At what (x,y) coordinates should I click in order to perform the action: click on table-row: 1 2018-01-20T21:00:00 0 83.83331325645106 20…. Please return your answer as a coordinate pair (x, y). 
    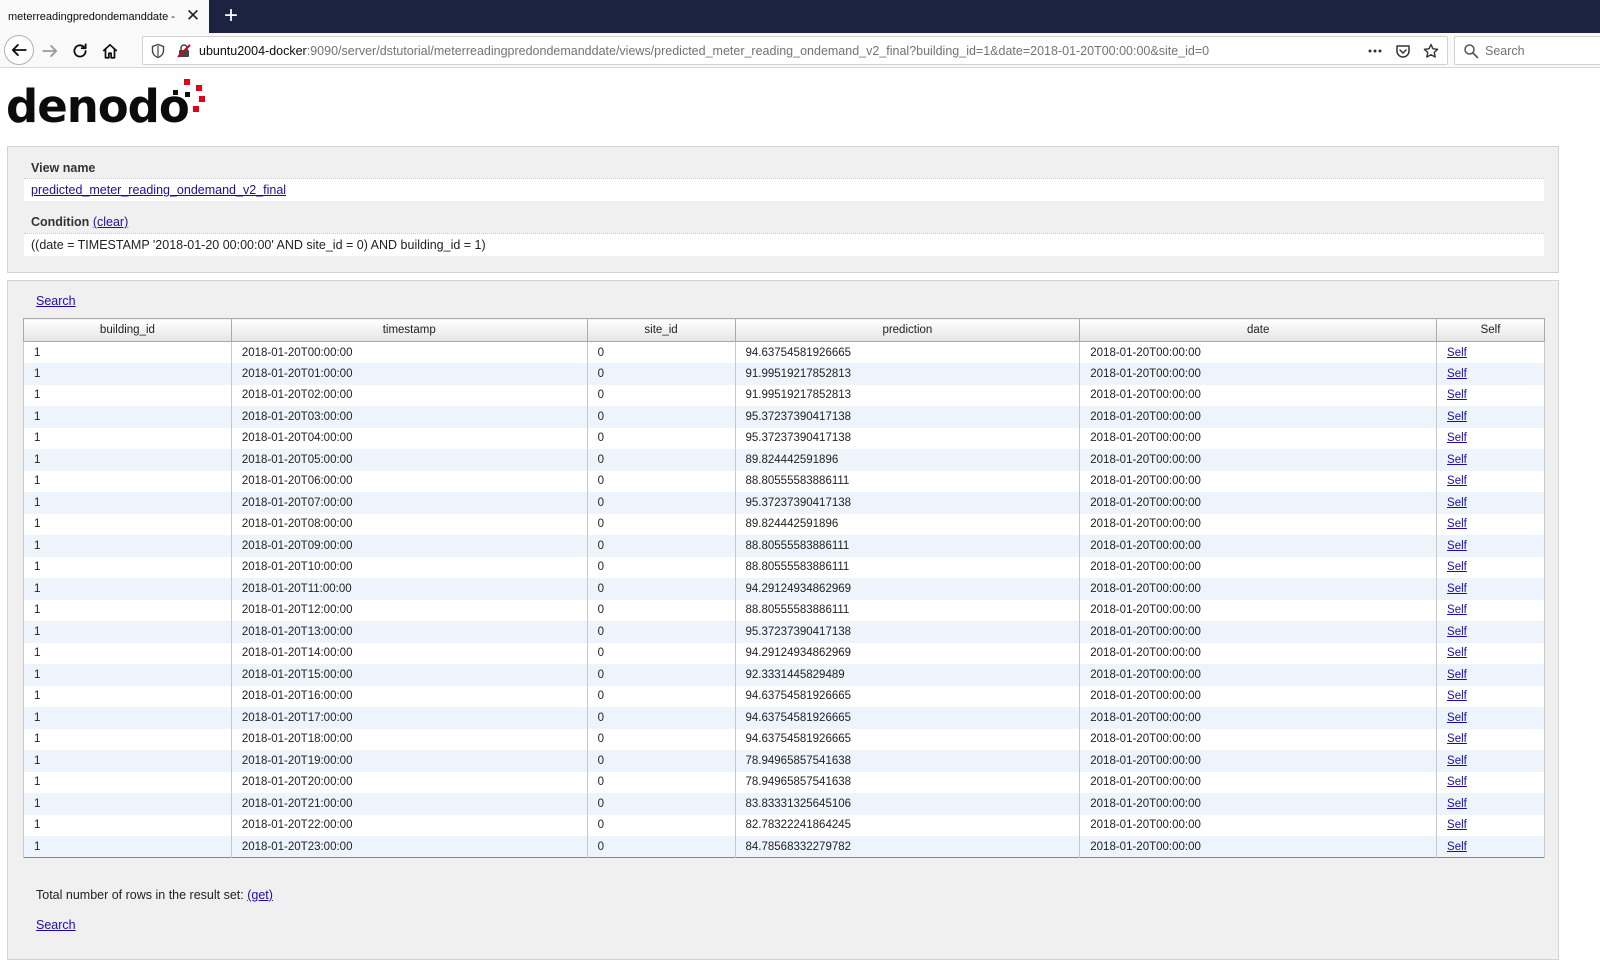
    Looking at the image, I should click on (784, 804).